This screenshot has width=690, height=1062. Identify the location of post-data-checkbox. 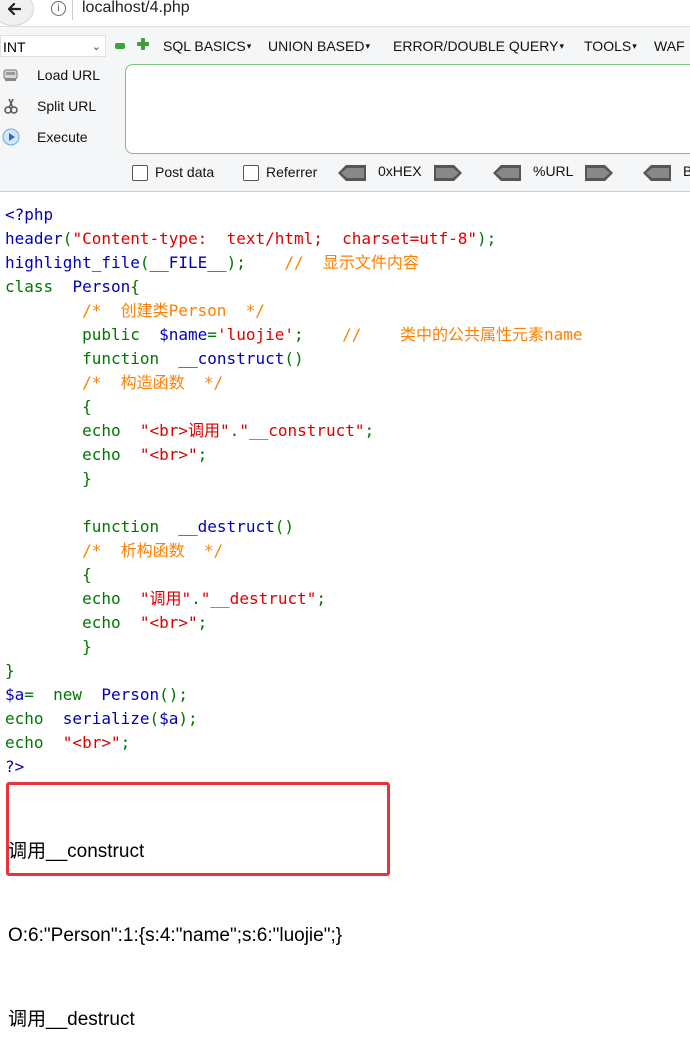
(140, 173).